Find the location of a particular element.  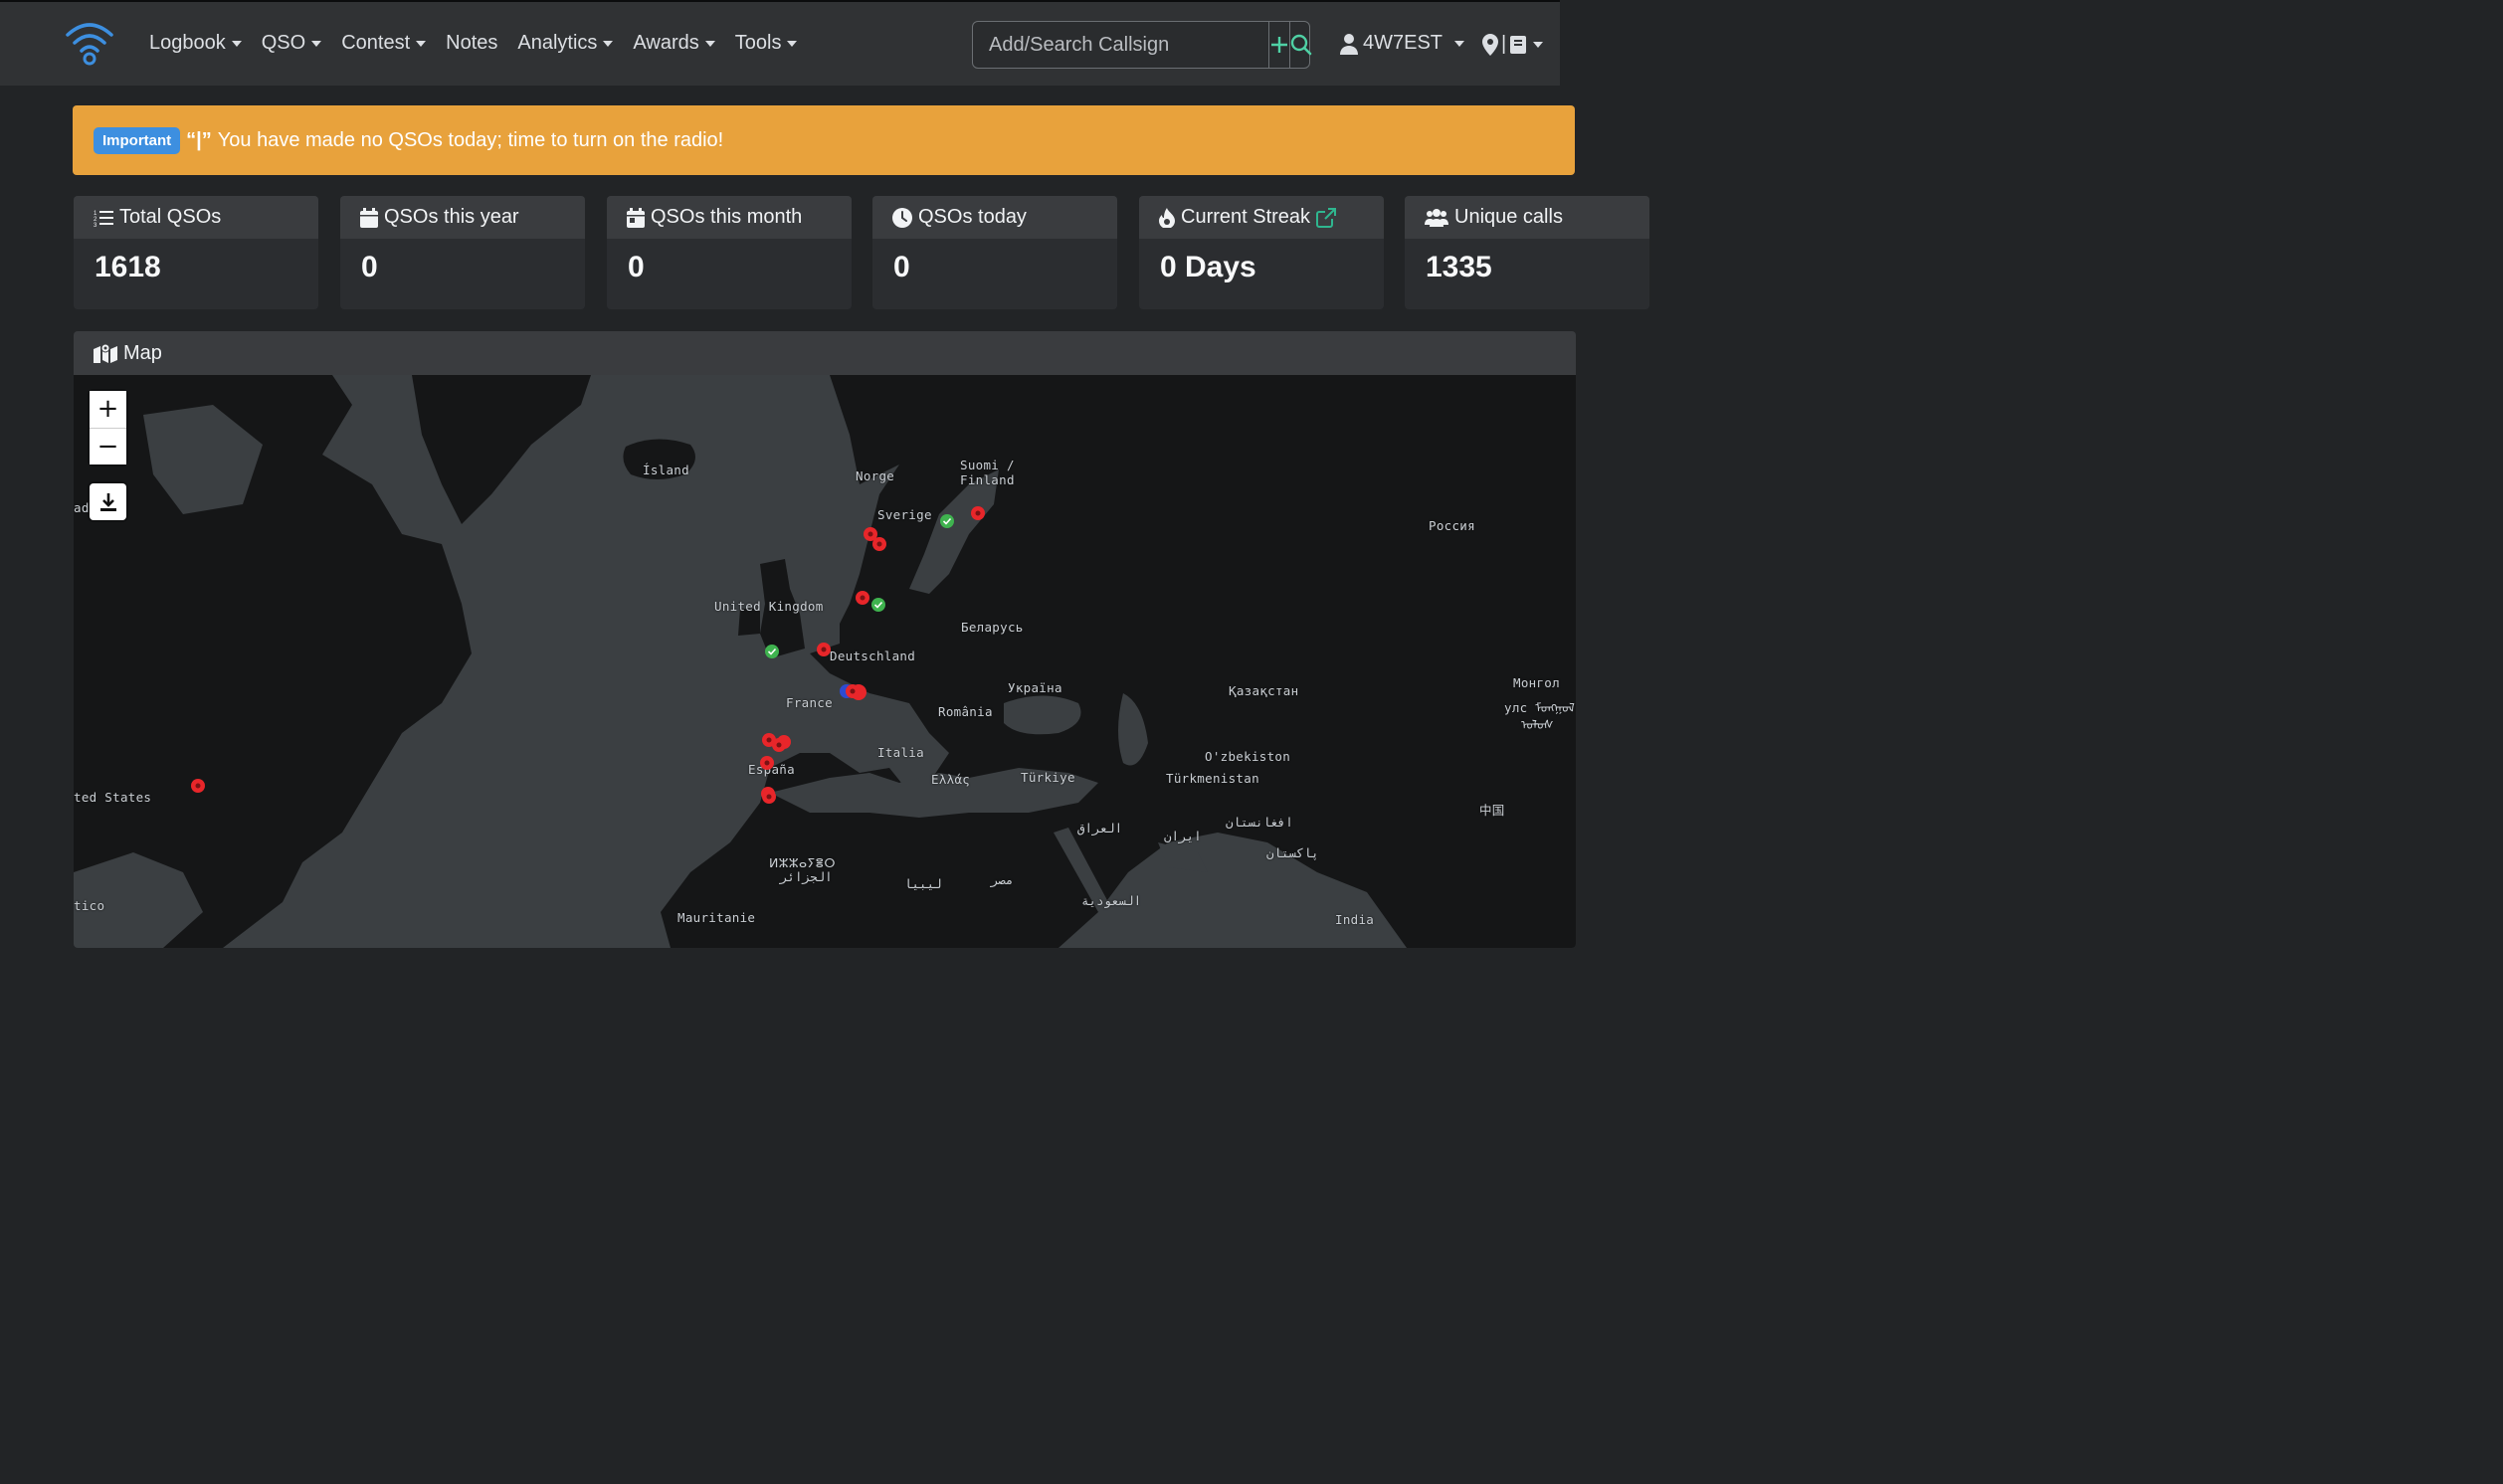

map-label-iraq: العراق is located at coordinates (1100, 828).